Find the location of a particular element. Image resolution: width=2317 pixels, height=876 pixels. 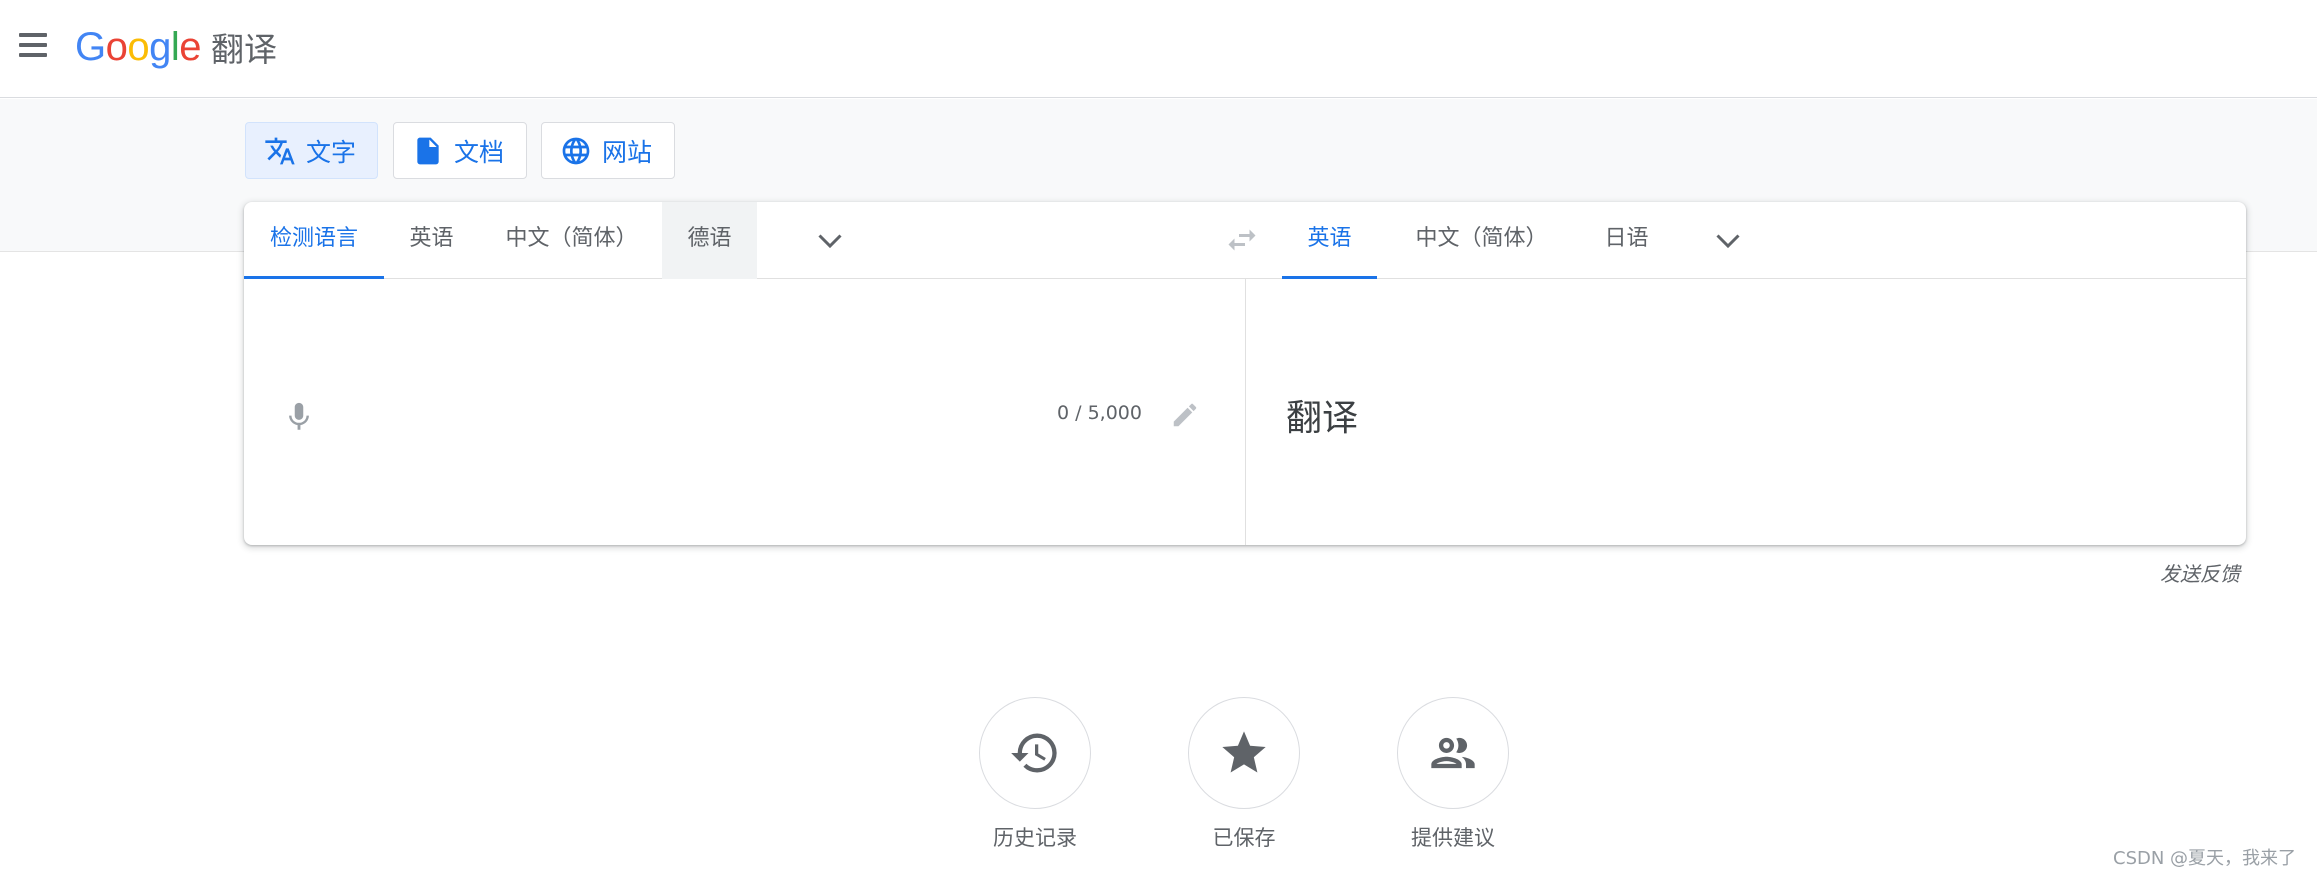

history-button: 历史记录 is located at coordinates (1035, 777).